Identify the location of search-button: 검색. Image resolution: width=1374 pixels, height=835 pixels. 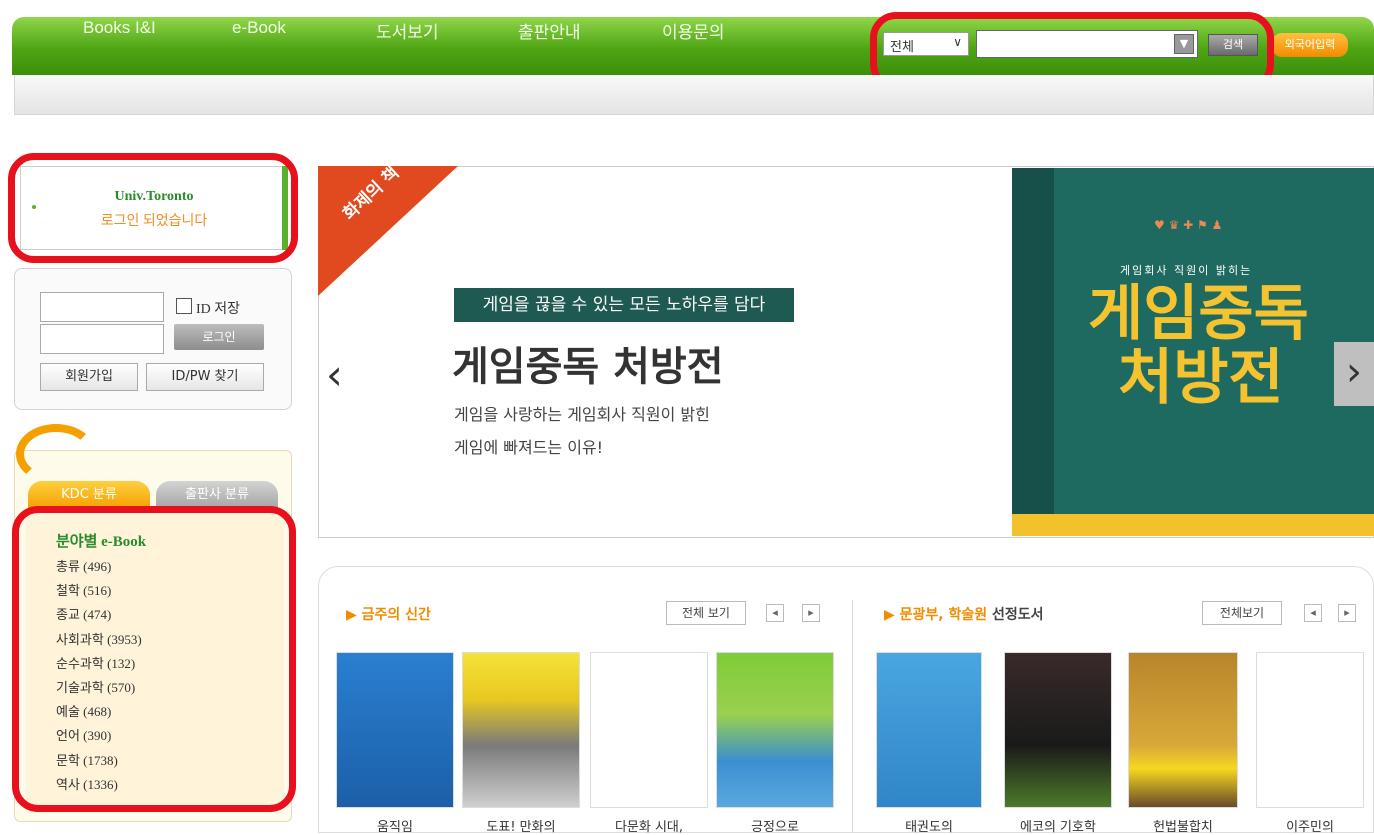
(1233, 45).